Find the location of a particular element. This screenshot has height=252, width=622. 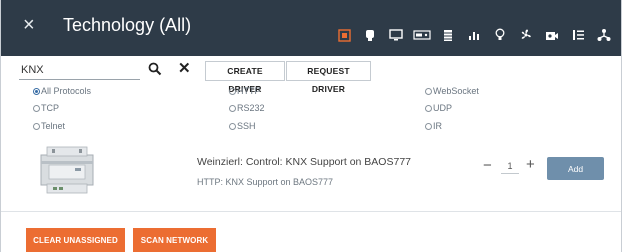

protocol-option-udp: UDP is located at coordinates (438, 108).